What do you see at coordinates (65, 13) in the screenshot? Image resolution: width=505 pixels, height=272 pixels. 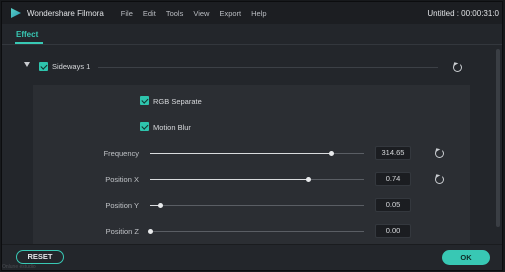 I see `app-name: Wondershare Filmora` at bounding box center [65, 13].